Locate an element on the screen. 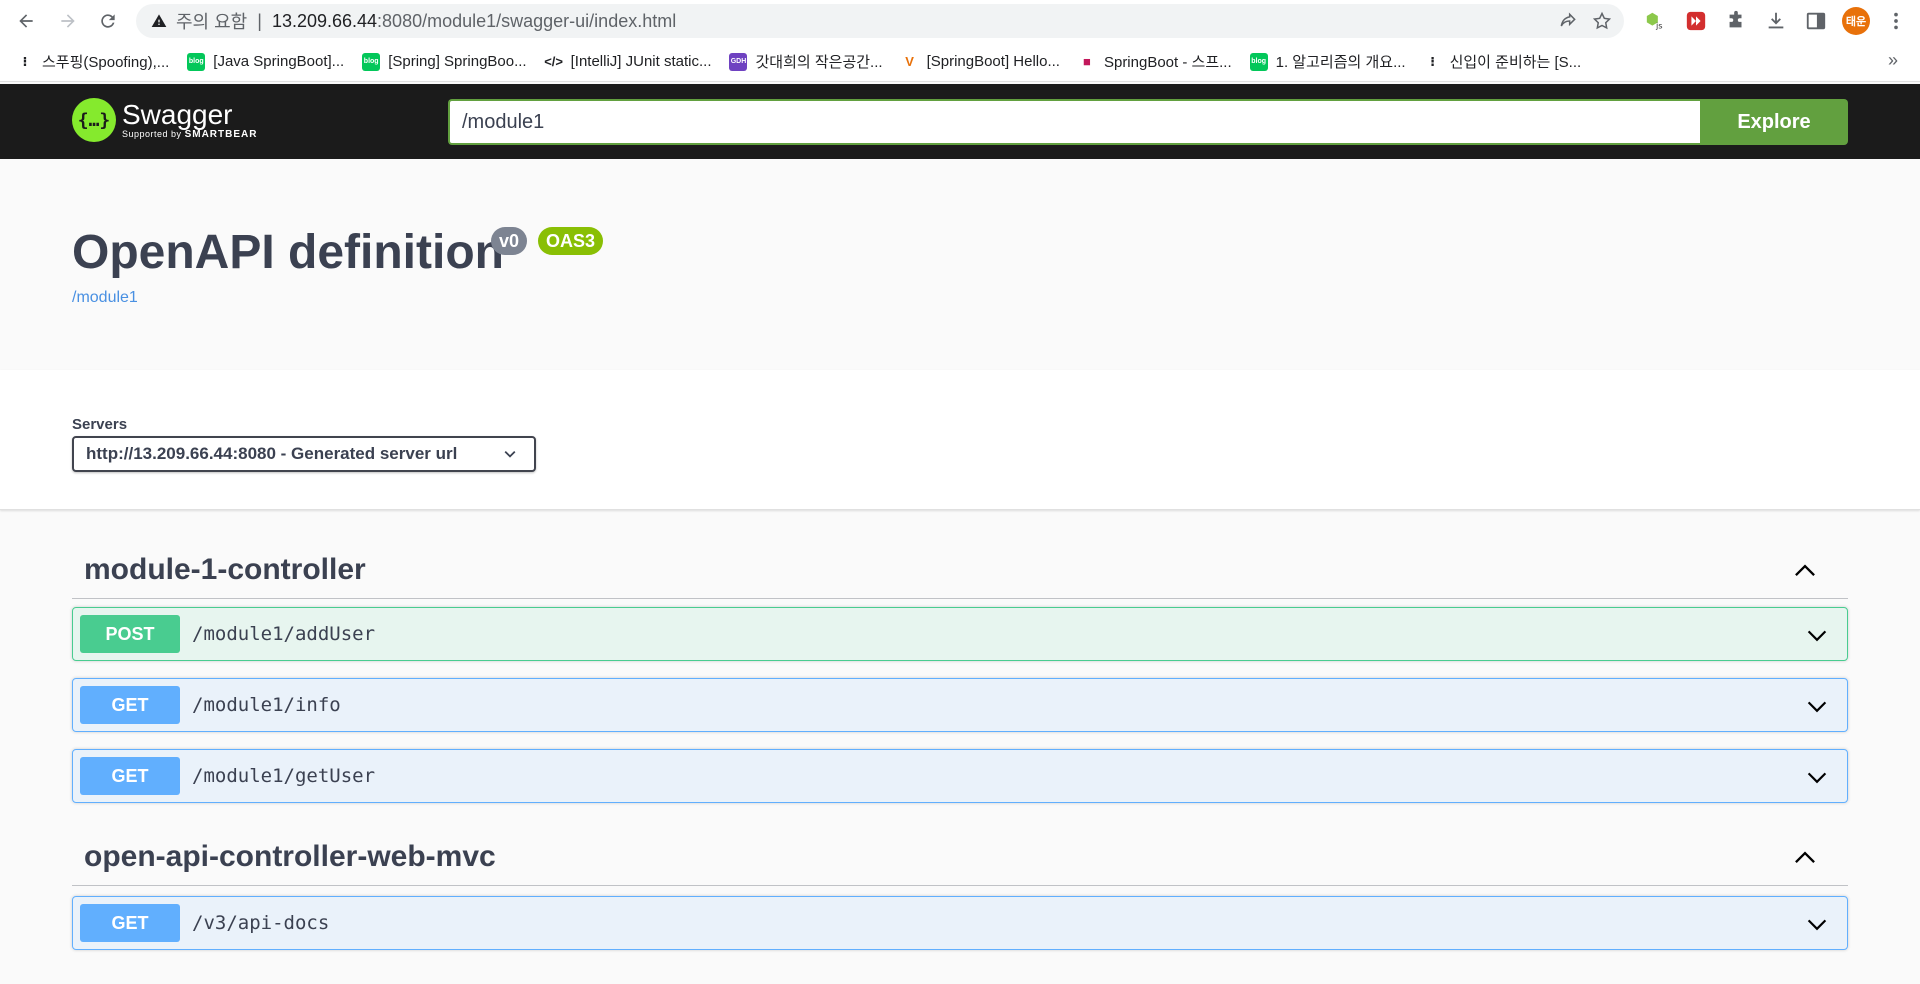 The image size is (1920, 984). video-extension-icon is located at coordinates (1696, 21).